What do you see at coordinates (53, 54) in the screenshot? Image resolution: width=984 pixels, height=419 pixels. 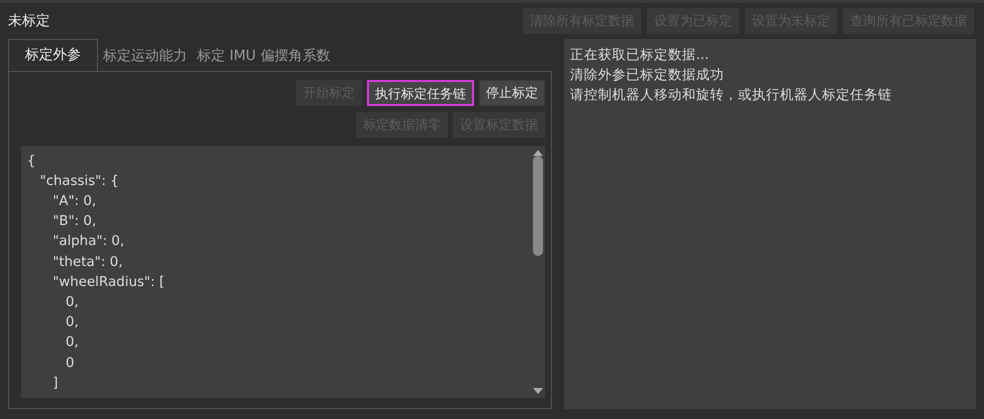 I see `tab: 标定外参` at bounding box center [53, 54].